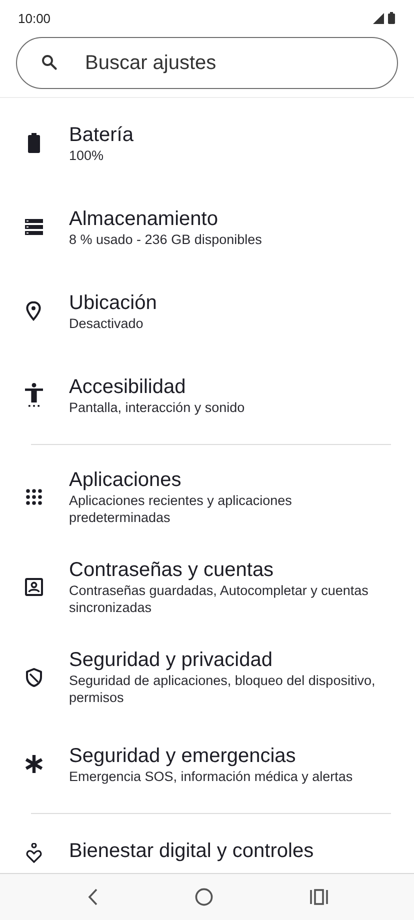 Image resolution: width=414 pixels, height=920 pixels. Describe the element at coordinates (182, 756) in the screenshot. I see `item-title: Seguridad y emergencias` at that location.